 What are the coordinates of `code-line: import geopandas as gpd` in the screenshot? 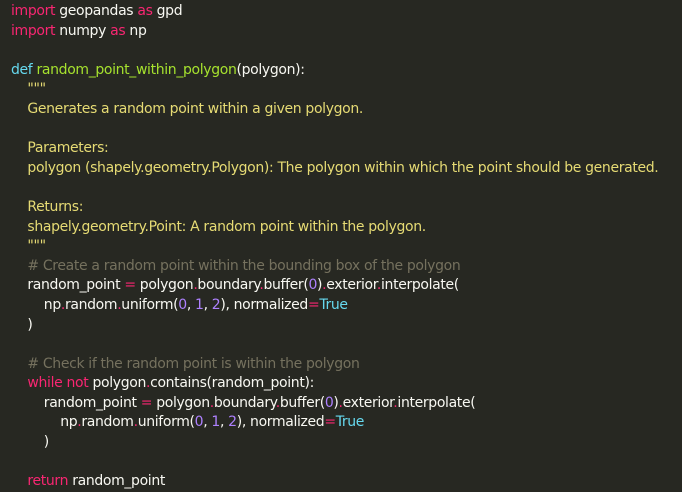 It's located at (346, 12).